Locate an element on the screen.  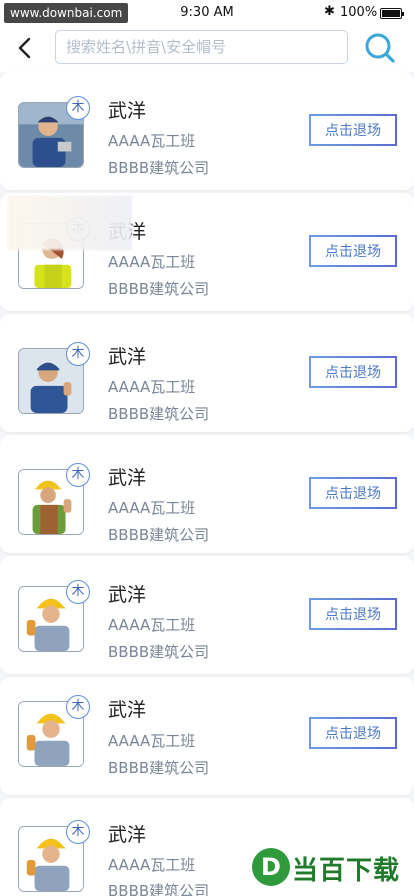
bluetooth-icon: ✱ is located at coordinates (329, 11).